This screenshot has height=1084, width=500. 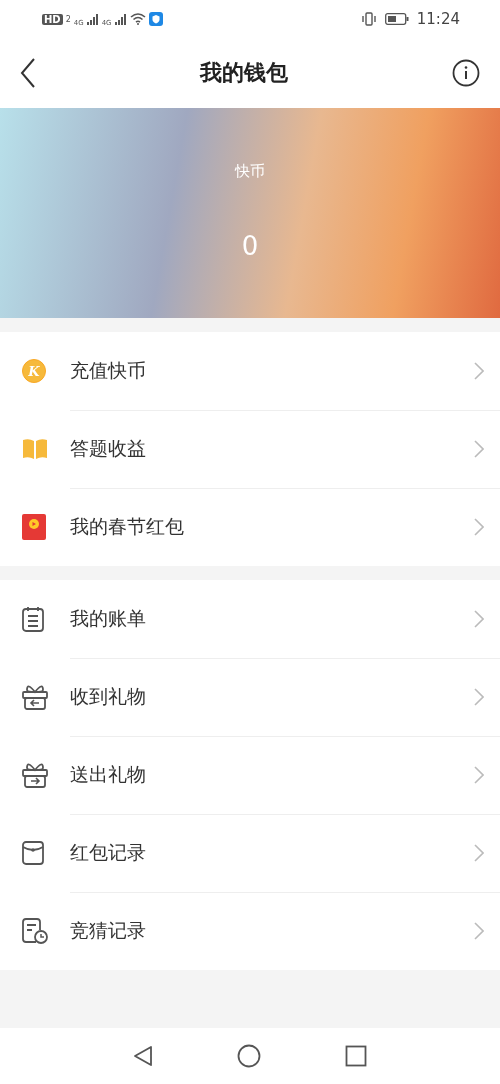 I want to click on menu-label: 红包记录, so click(x=108, y=852).